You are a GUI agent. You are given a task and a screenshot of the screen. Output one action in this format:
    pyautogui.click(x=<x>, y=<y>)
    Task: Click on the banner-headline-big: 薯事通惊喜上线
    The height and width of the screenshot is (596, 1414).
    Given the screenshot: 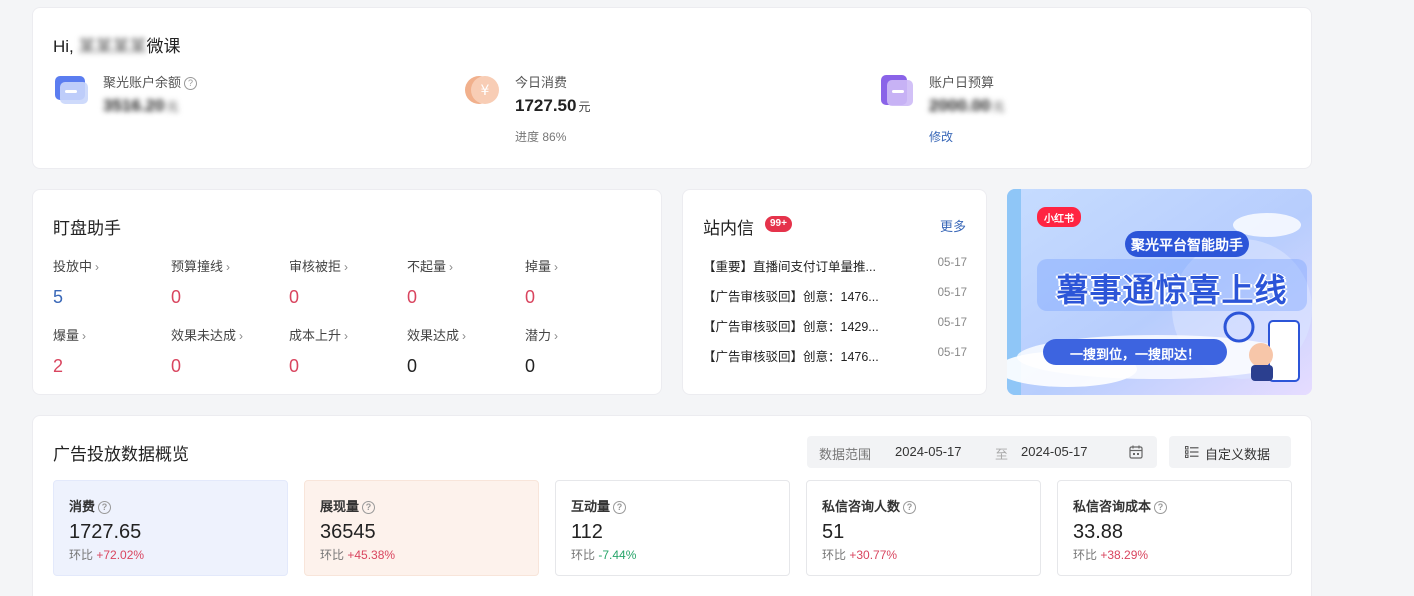 What is the action you would take?
    pyautogui.click(x=1172, y=290)
    